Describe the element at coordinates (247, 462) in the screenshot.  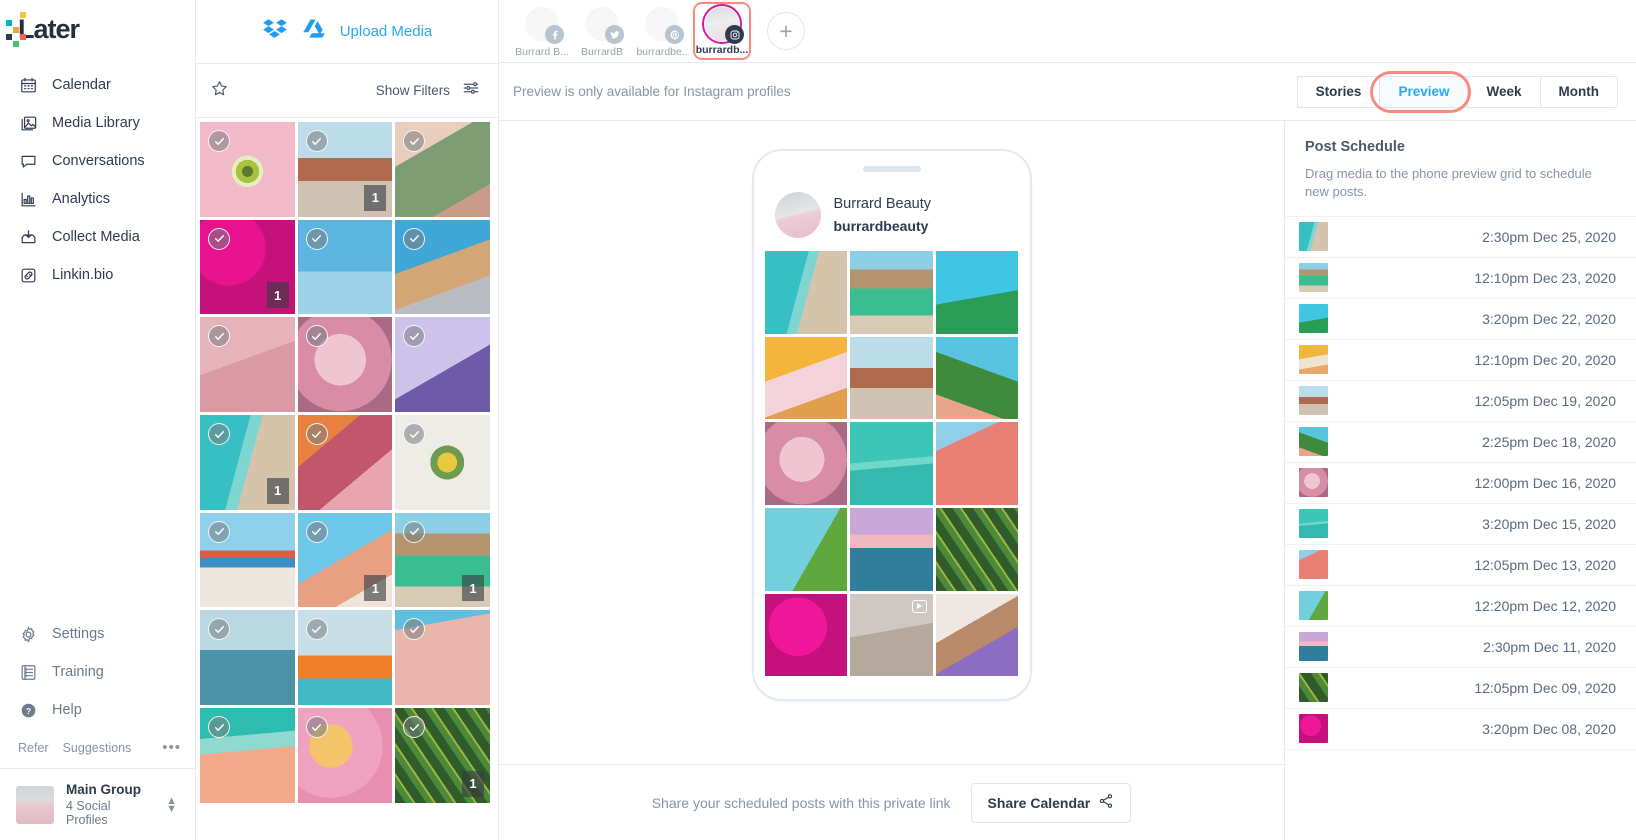
I see `media-tile-aerial-beach: 1` at that location.